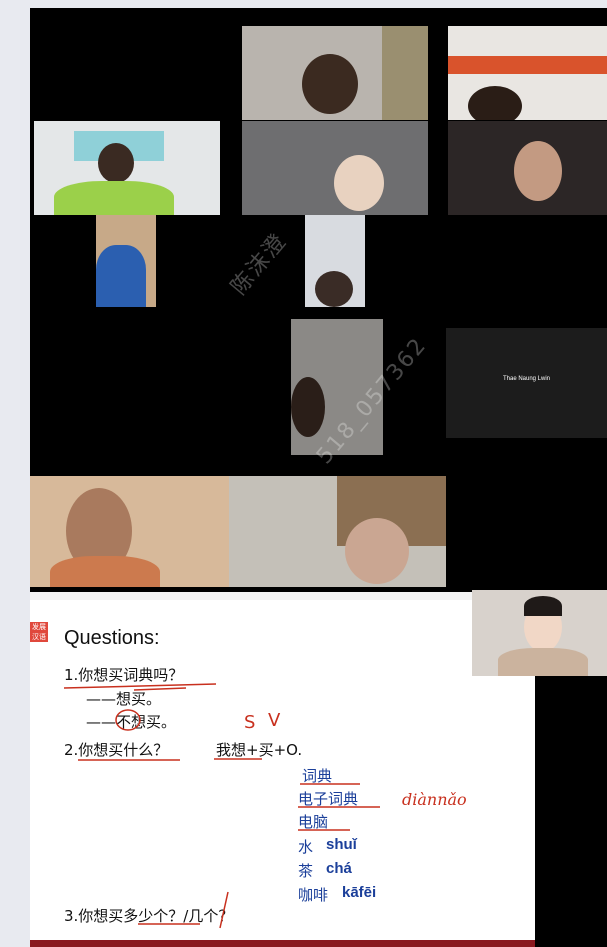  Describe the element at coordinates (282, 943) in the screenshot. I see `slide-footer-bar` at that location.